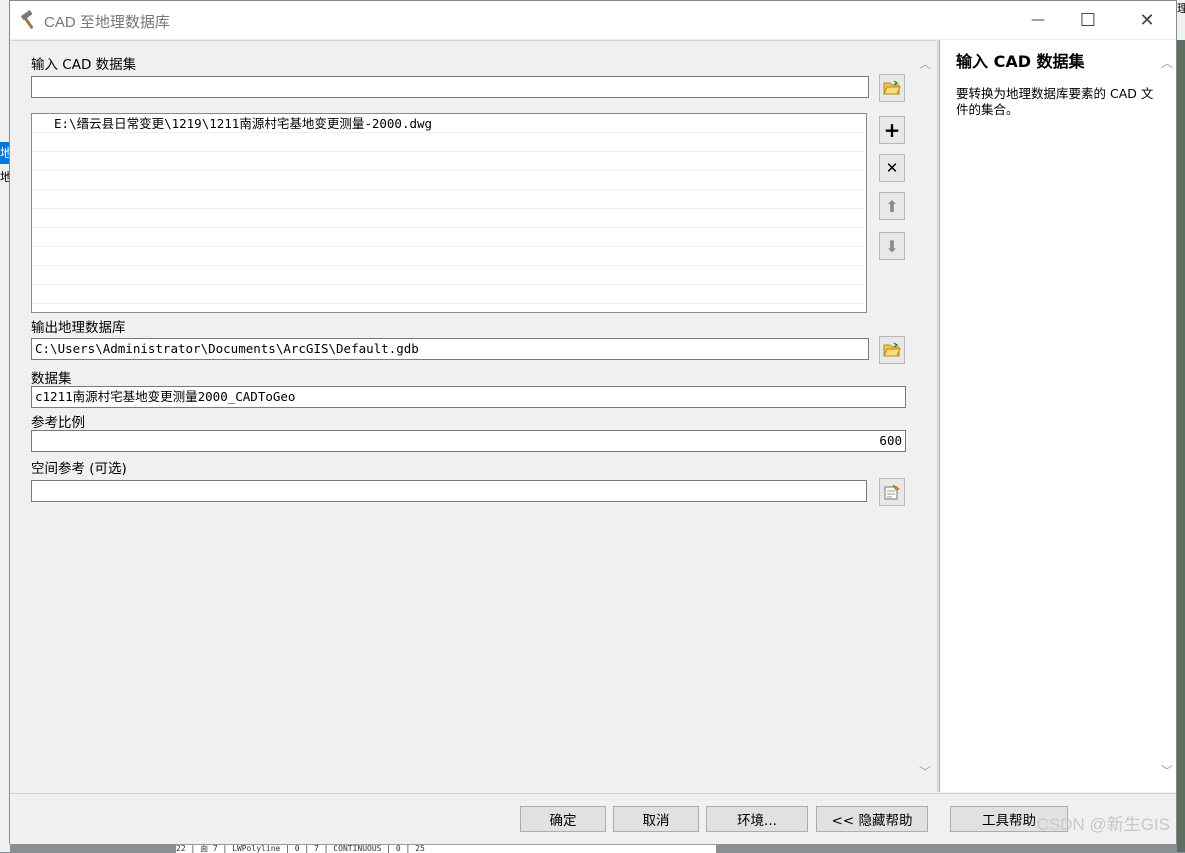 This screenshot has height=853, width=1185. What do you see at coordinates (27, 19) in the screenshot?
I see `hammer-icon` at bounding box center [27, 19].